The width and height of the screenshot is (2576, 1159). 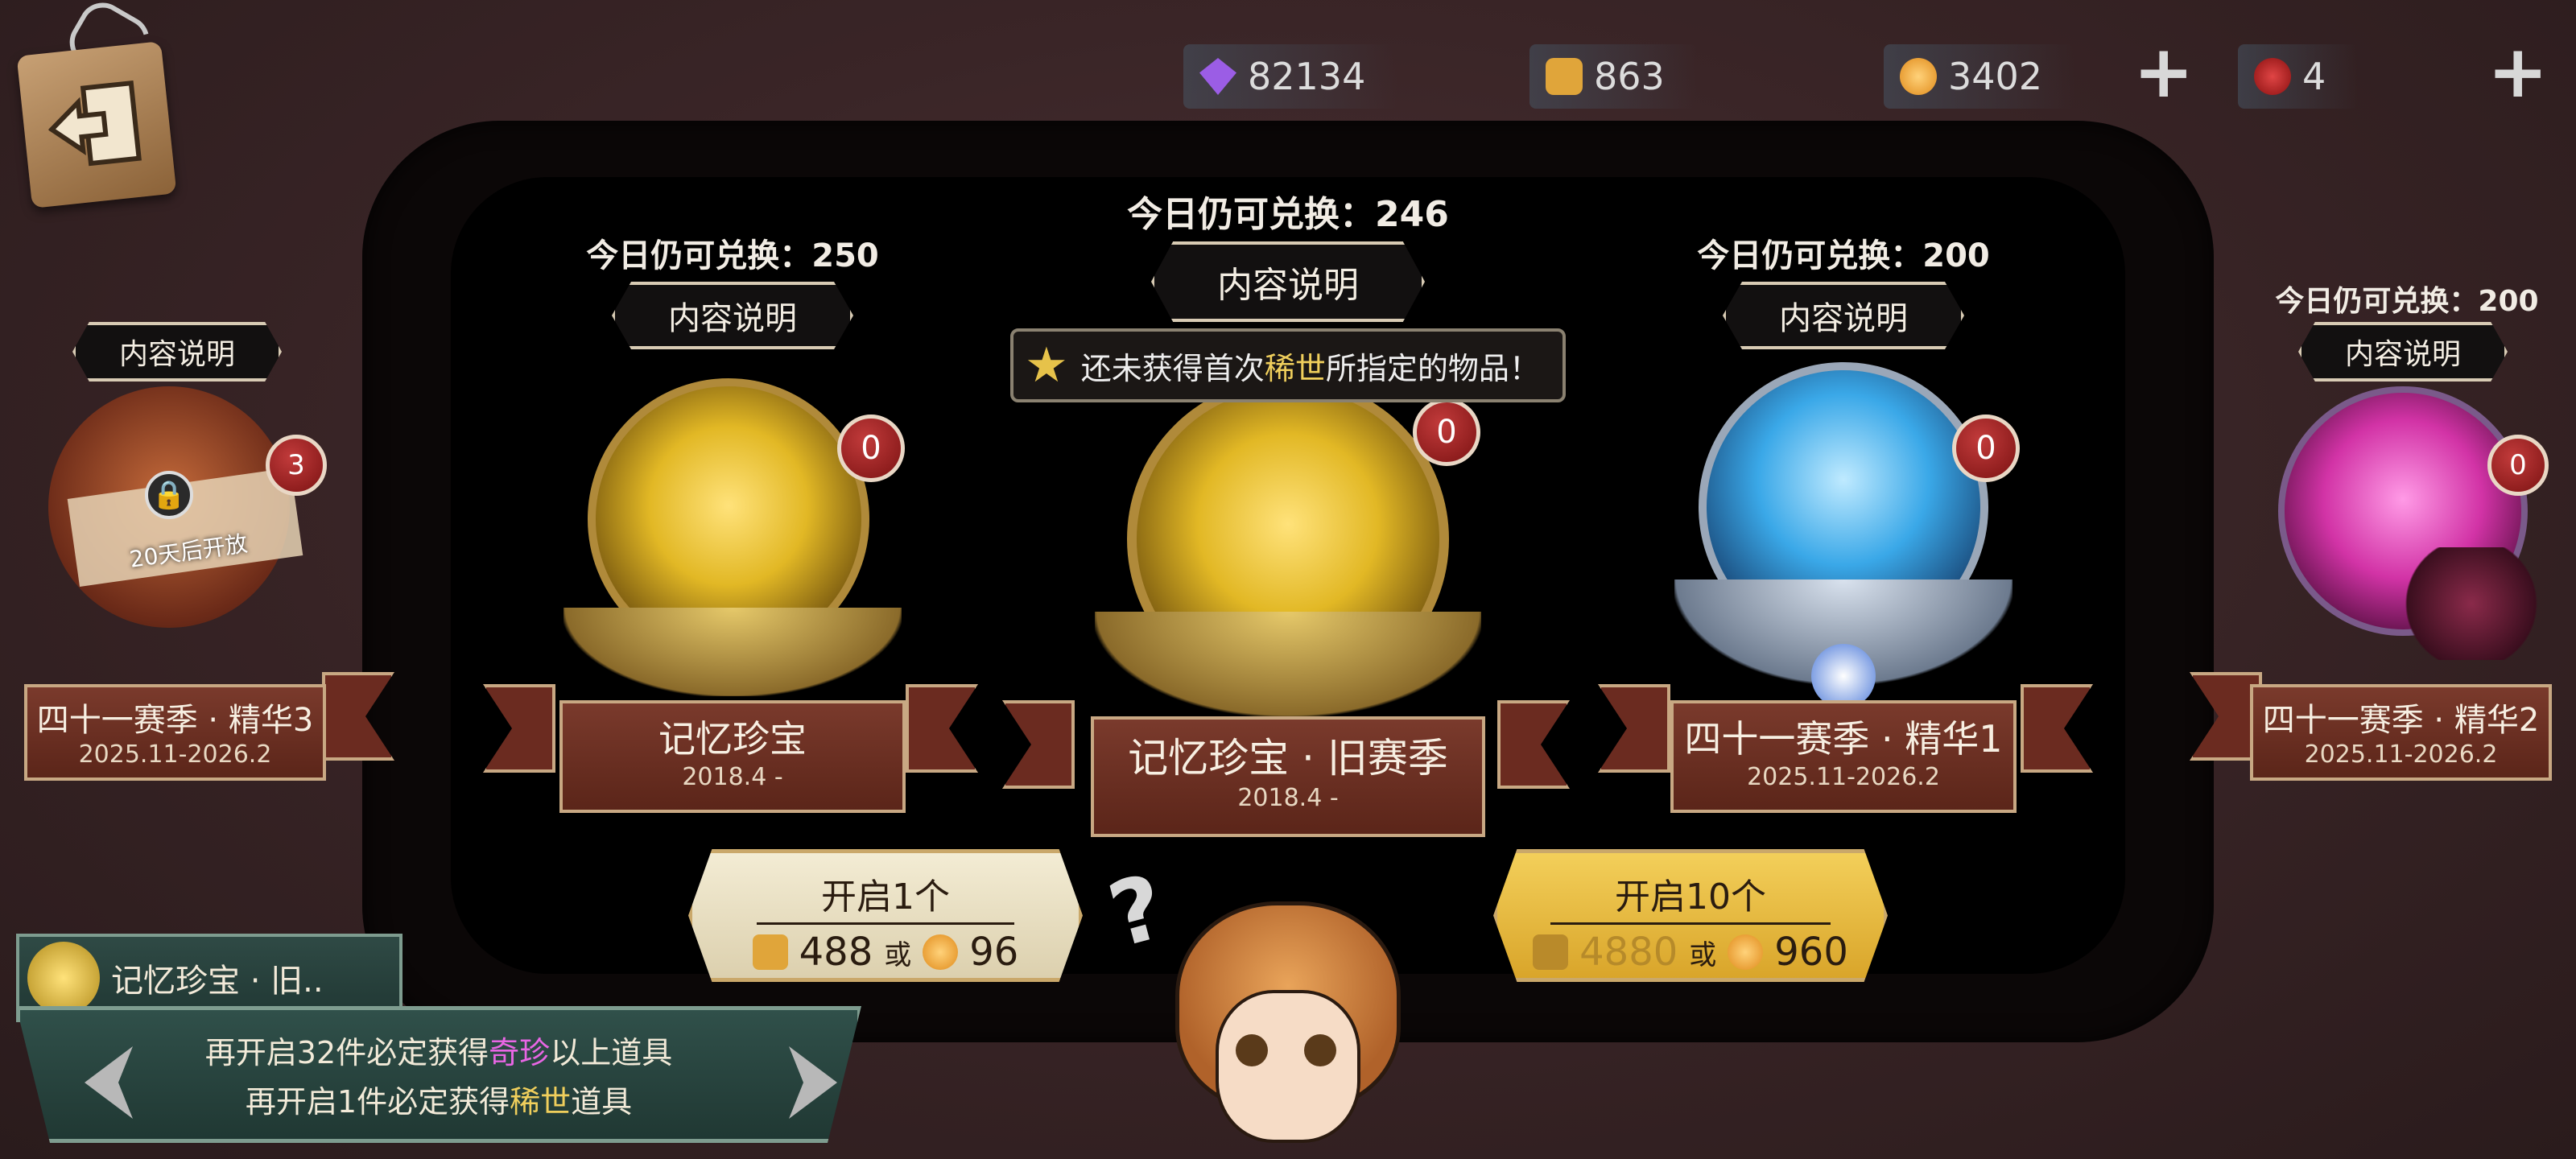 I want to click on name-ribbon-essence3: 四十一赛季 · 精华3 2025.11-2026.2, so click(x=175, y=732).